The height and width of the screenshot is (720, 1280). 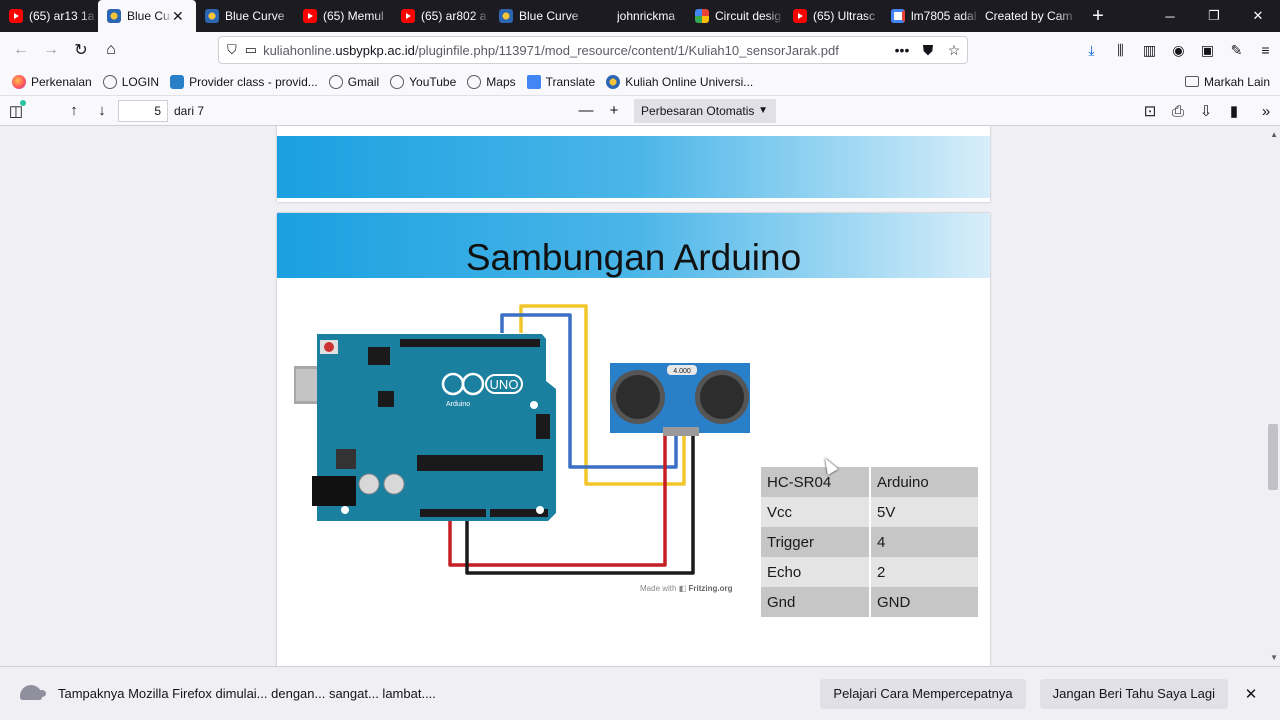 What do you see at coordinates (1150, 111) in the screenshot?
I see `presentation-icon: ⊡` at bounding box center [1150, 111].